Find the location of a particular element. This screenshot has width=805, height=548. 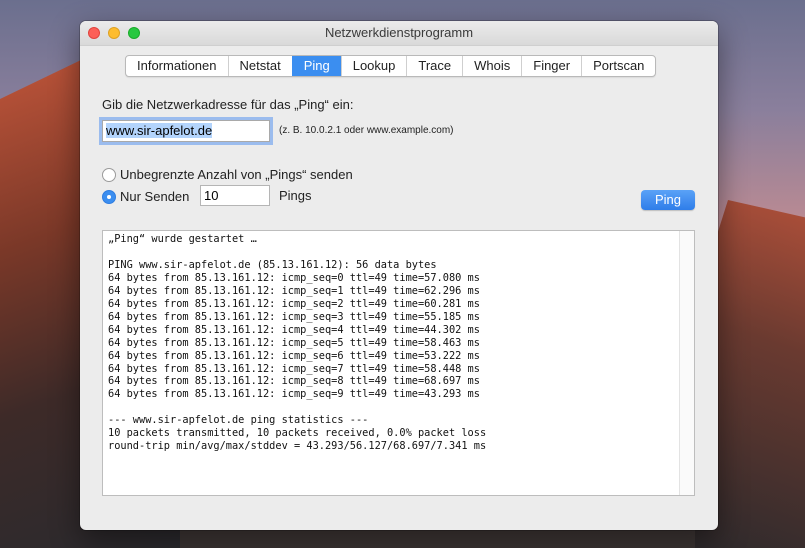

radio-unlimited-indicator is located at coordinates (109, 174).